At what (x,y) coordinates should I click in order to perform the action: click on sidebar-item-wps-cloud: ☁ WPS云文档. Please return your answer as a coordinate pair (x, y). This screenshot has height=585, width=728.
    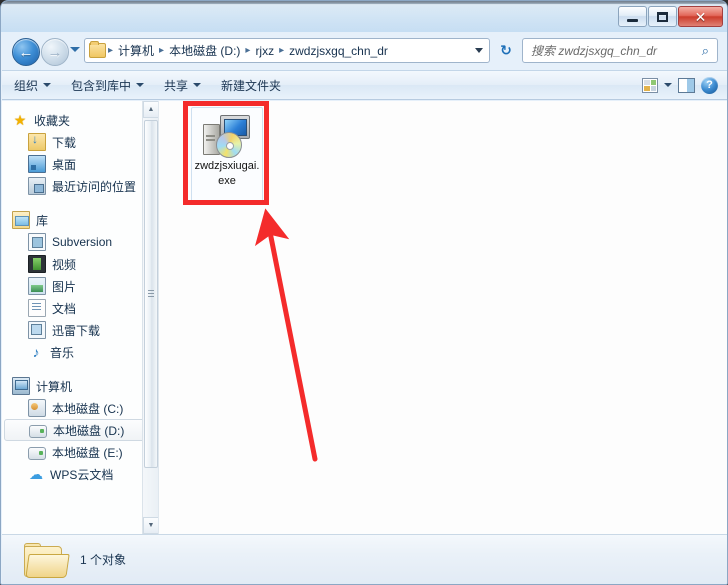
    Looking at the image, I should click on (80, 474).